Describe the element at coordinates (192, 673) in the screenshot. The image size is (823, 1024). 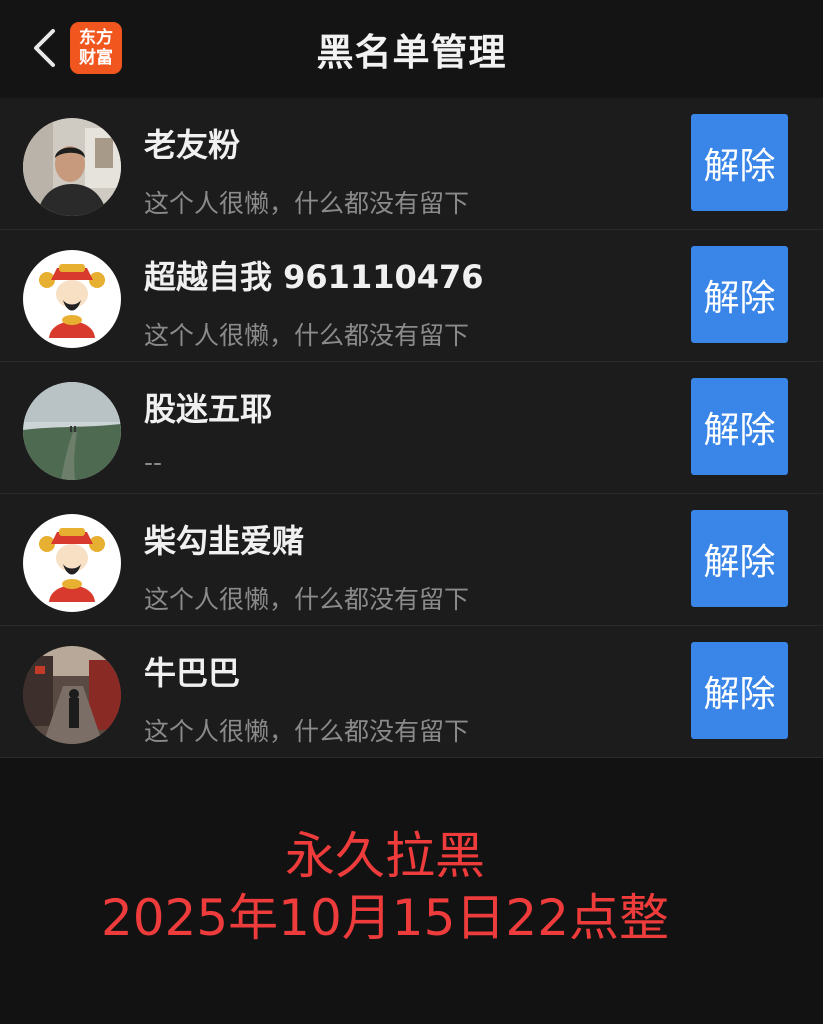
I see `user-name: 牛巴巴` at that location.